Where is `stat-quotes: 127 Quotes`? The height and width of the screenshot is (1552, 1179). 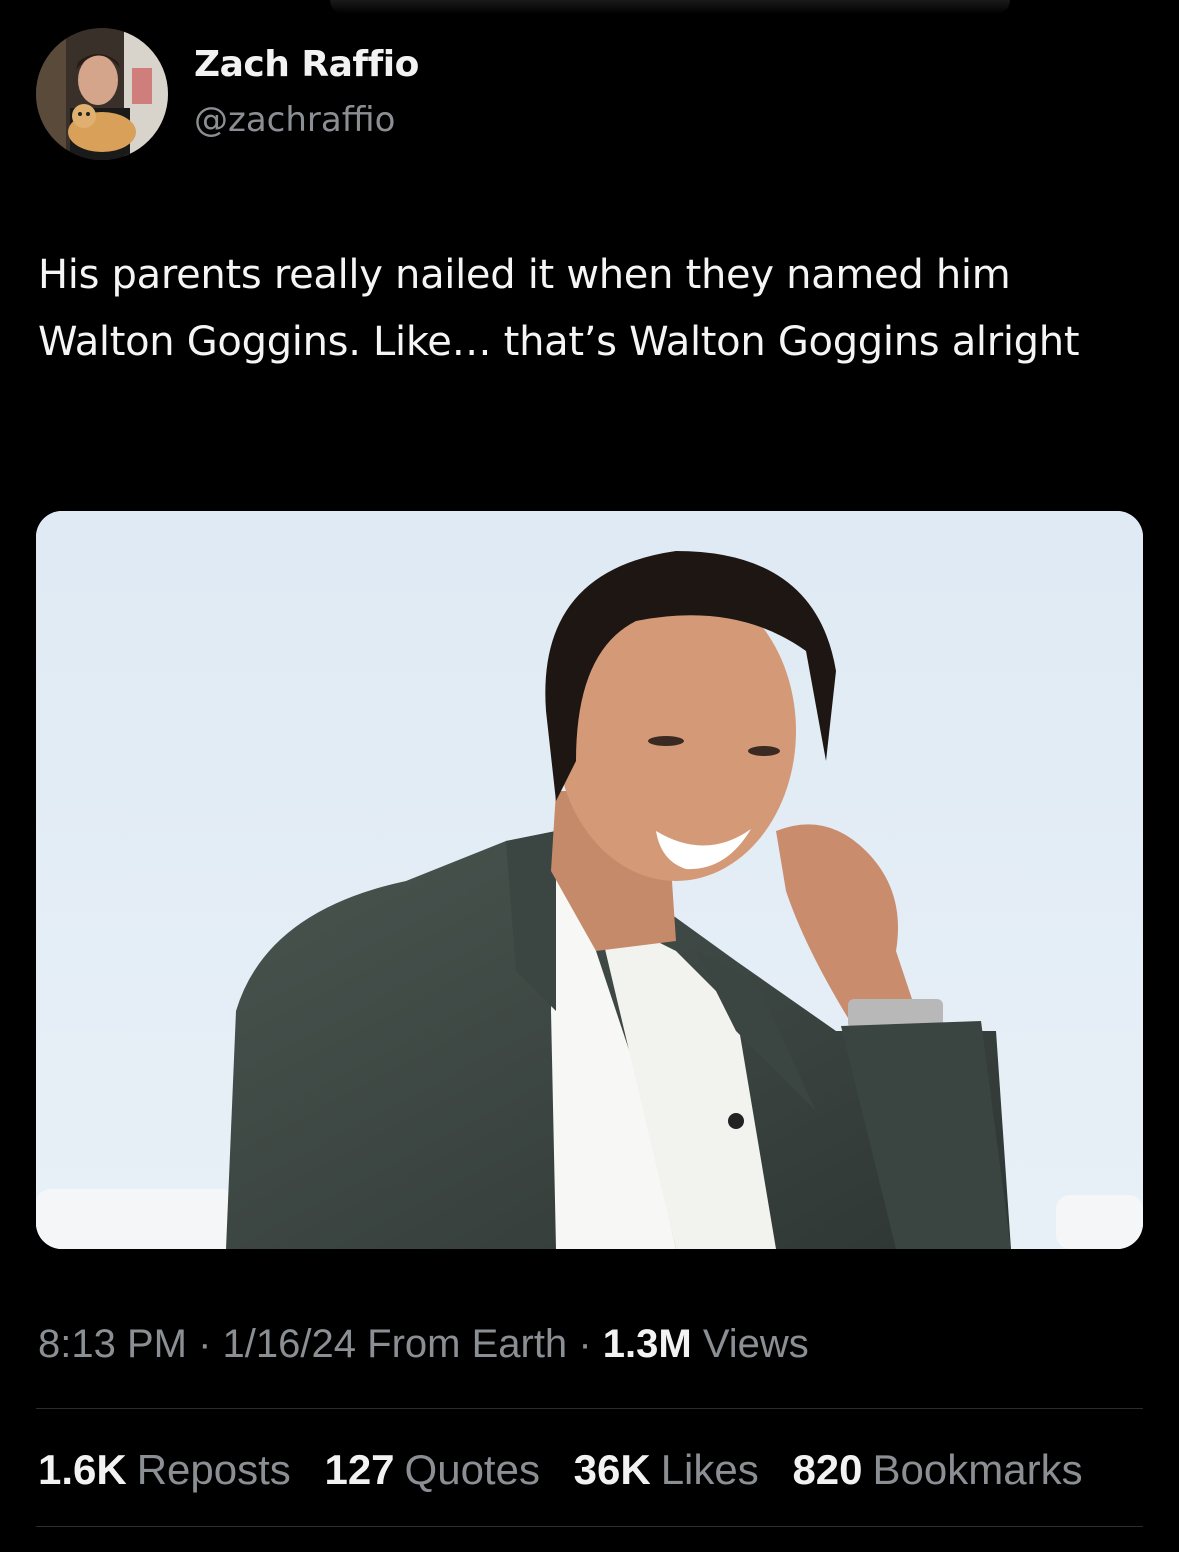 stat-quotes: 127 Quotes is located at coordinates (432, 1469).